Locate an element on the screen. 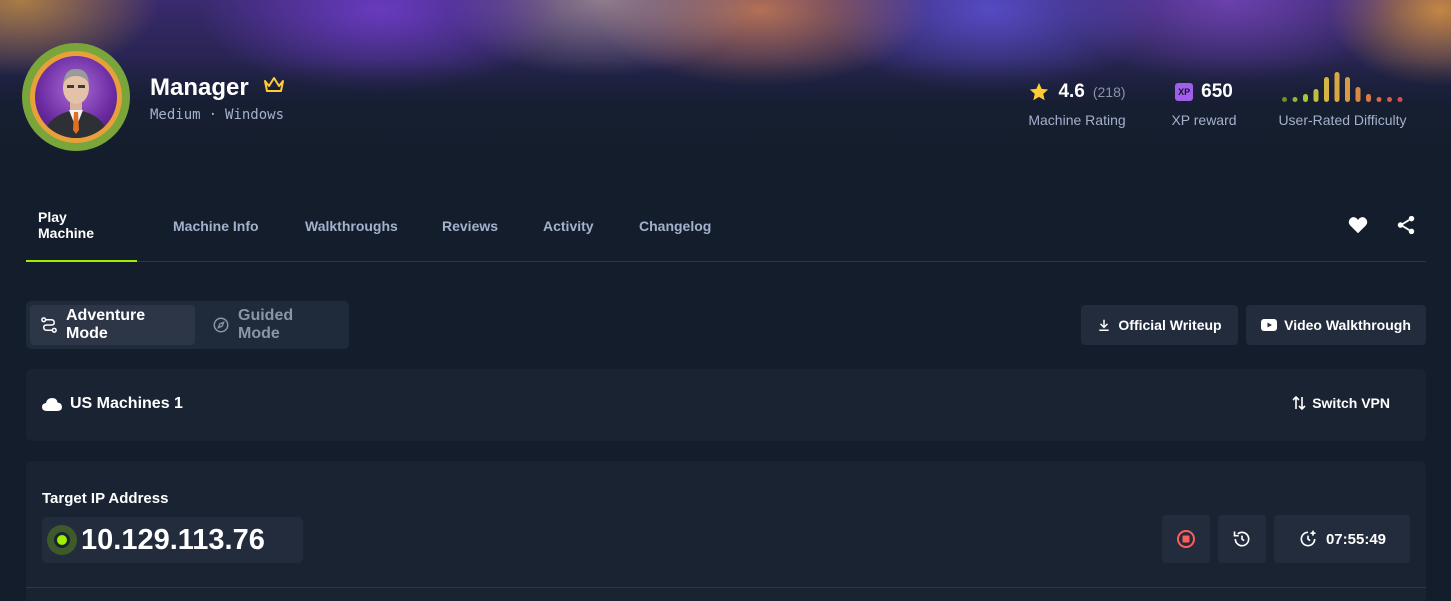 The height and width of the screenshot is (601, 1451). status-online-icon is located at coordinates (62, 540).